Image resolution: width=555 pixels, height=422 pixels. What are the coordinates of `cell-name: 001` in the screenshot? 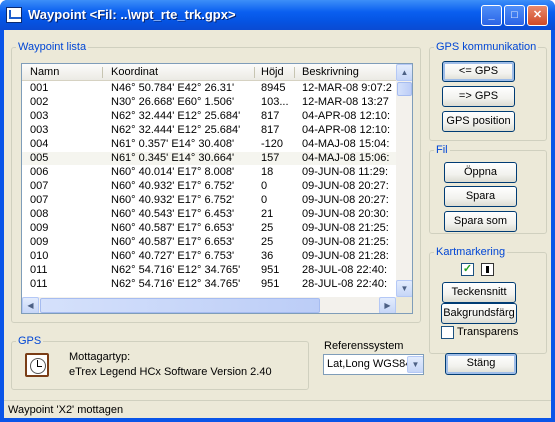 It's located at (39, 88).